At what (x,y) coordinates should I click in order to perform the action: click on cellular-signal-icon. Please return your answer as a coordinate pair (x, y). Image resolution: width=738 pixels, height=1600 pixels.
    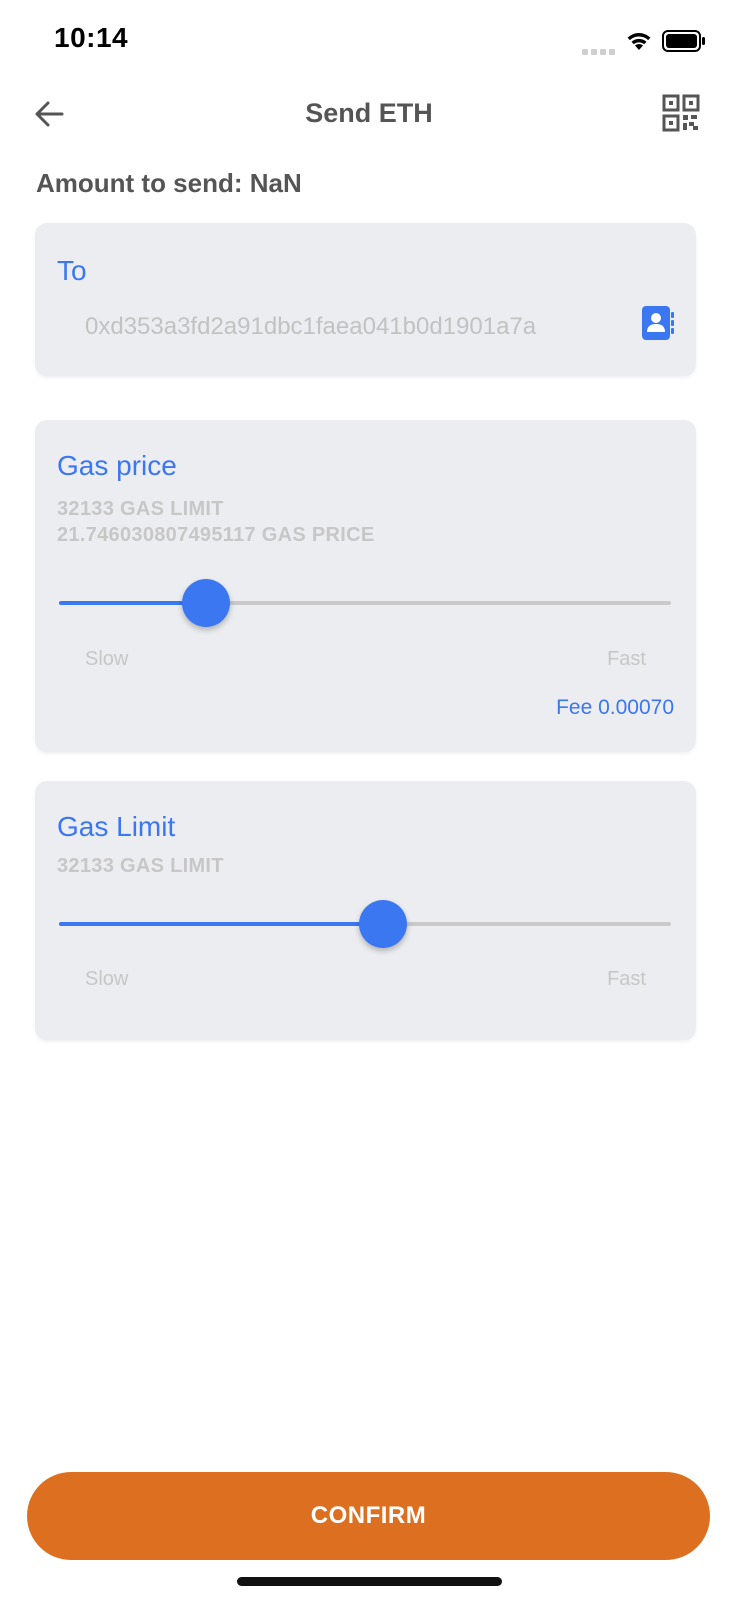
    Looking at the image, I should click on (600, 48).